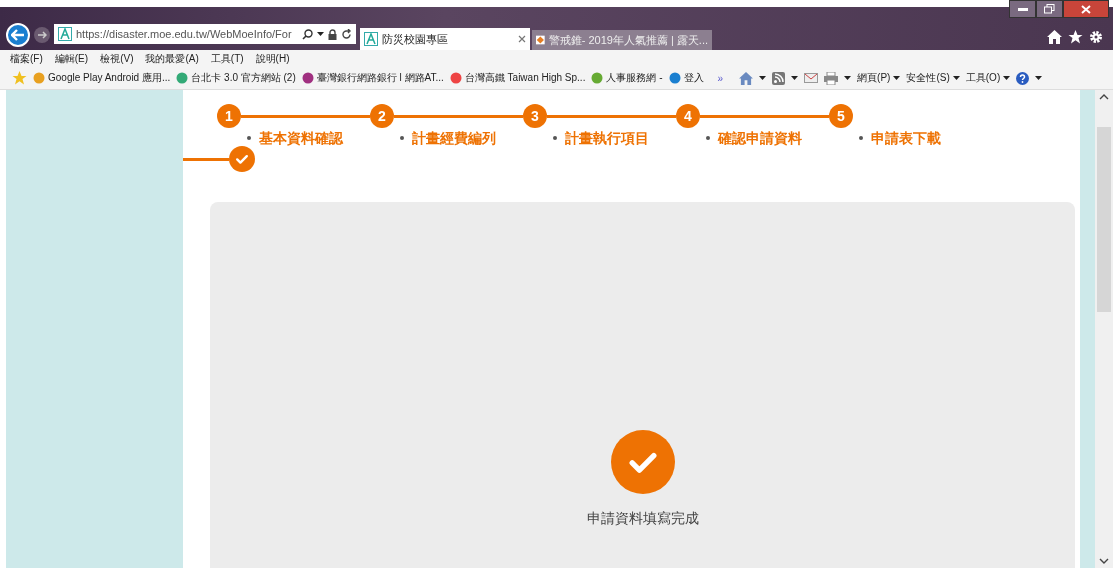 This screenshot has width=1113, height=568. I want to click on address-bar: https://disaster.moe.edu.tw/WebMoeInfo/For, so click(205, 34).